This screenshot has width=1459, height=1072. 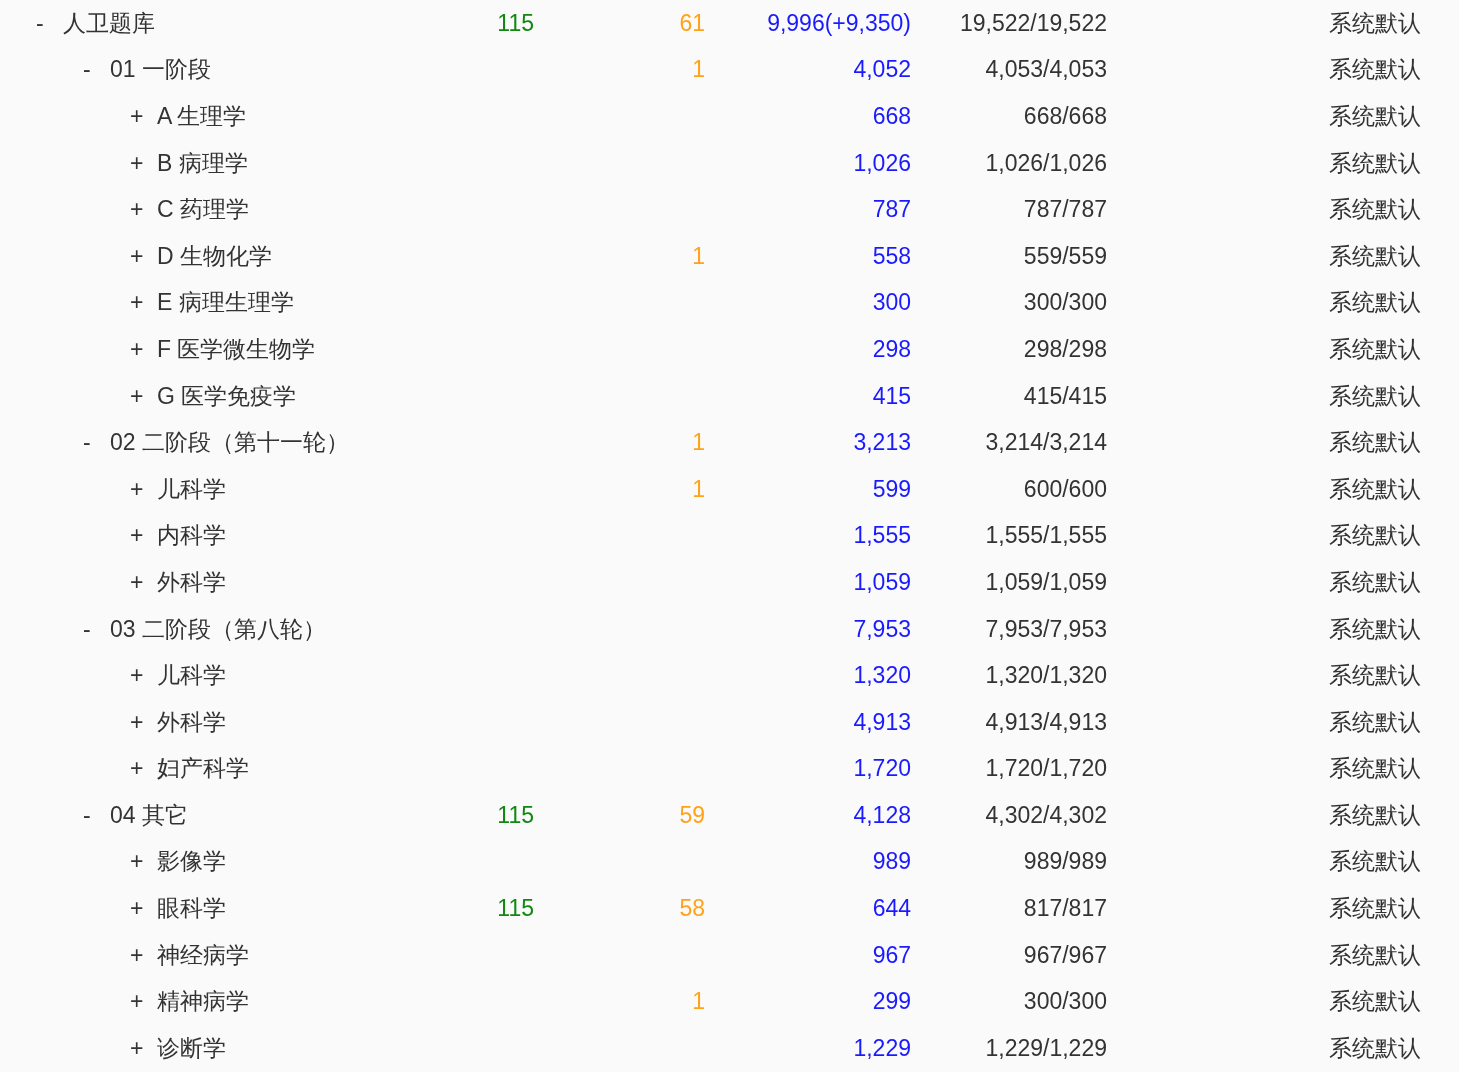 I want to click on tree-item-label: 03 二阶段（第八轮）, so click(x=218, y=629).